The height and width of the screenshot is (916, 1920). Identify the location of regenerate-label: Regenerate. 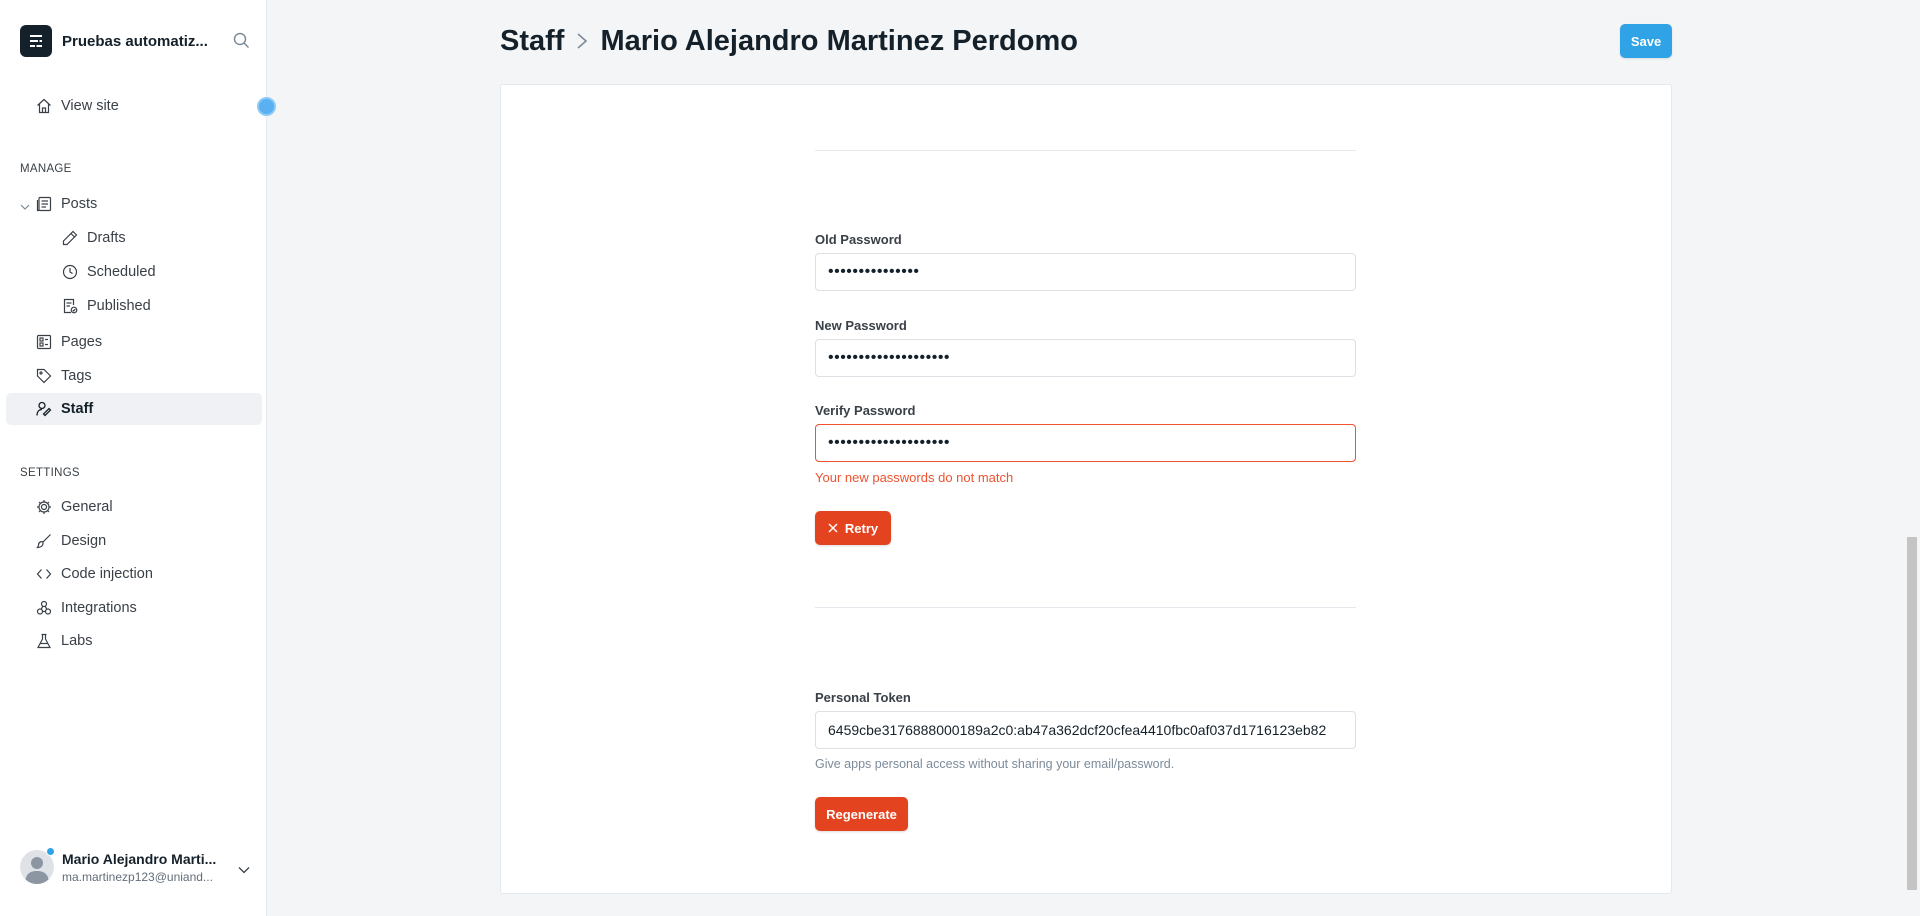
(861, 814).